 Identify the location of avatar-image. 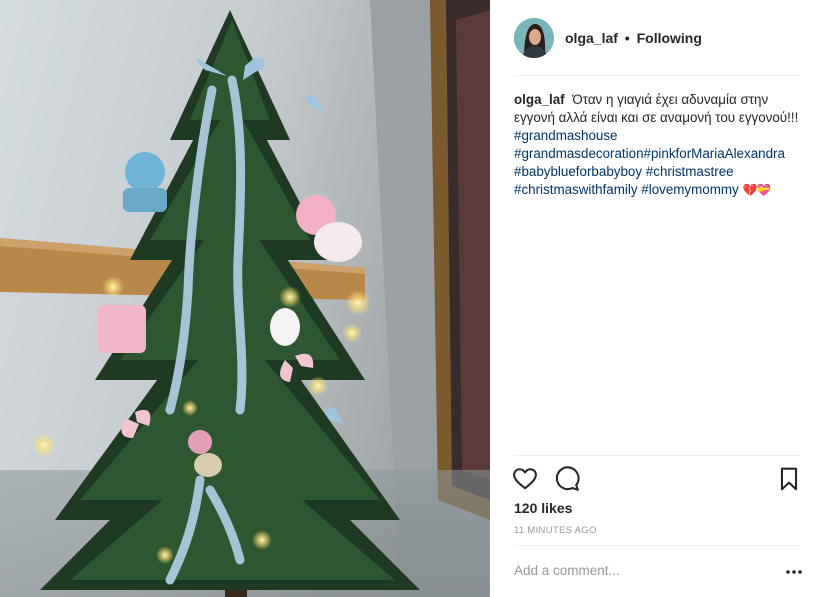
(534, 38).